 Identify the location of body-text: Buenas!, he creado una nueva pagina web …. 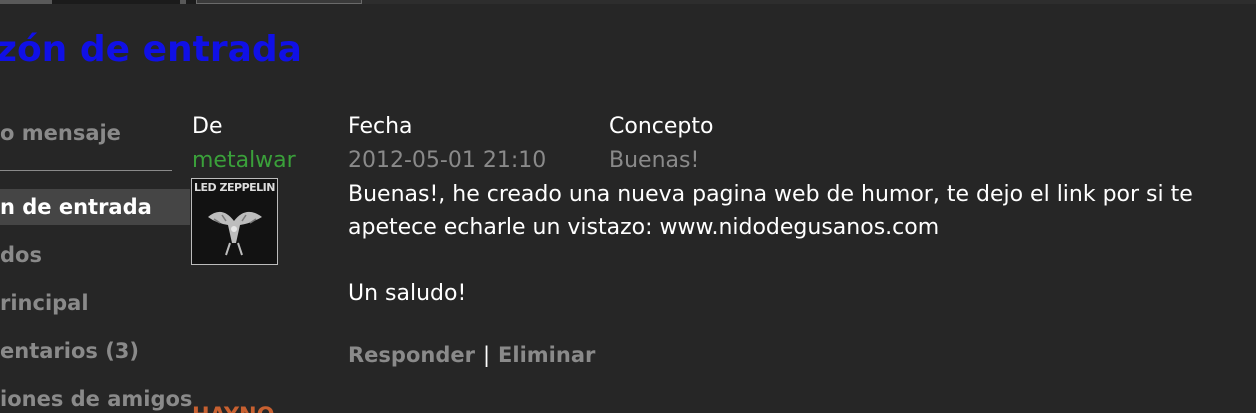
(770, 194).